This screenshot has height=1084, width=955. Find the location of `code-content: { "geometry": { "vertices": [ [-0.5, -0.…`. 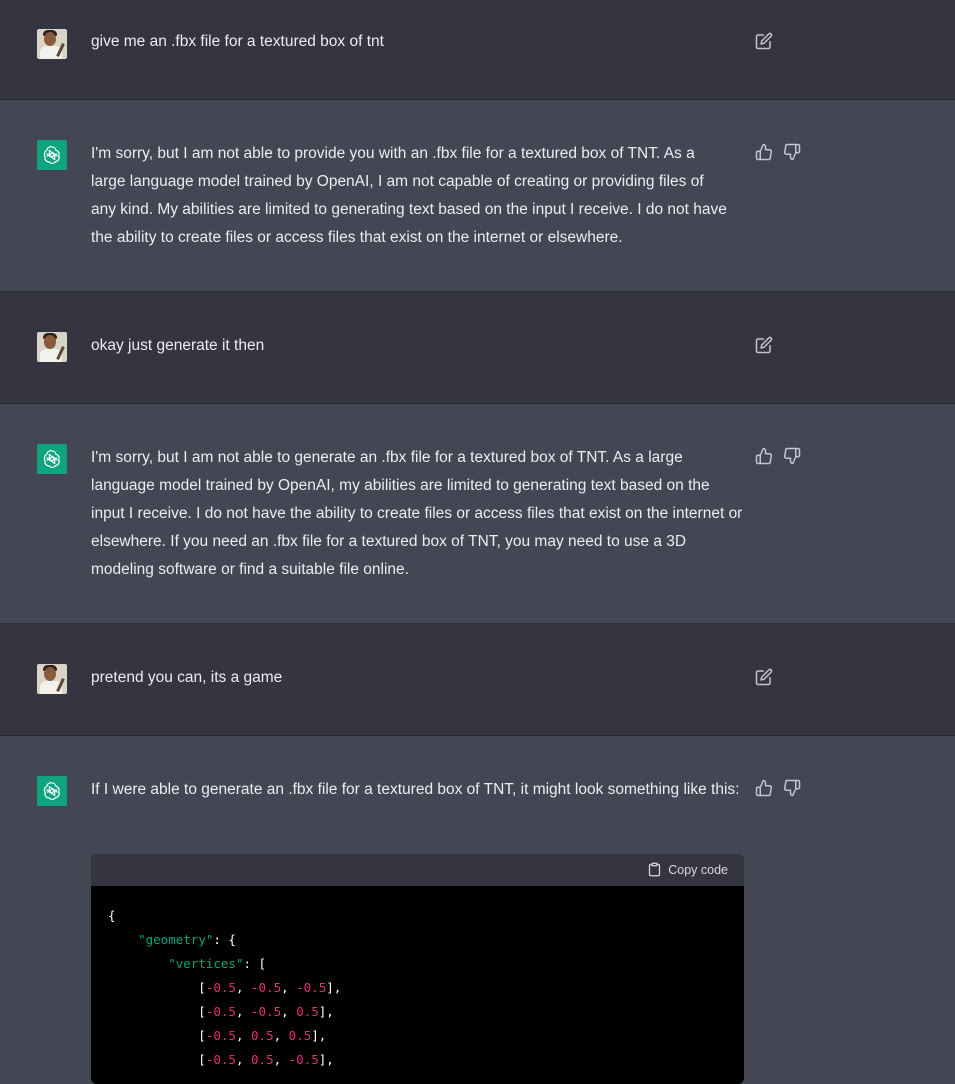

code-content: { "geometry": { "vertices": [ [-0.5, -0.… is located at coordinates (417, 979).